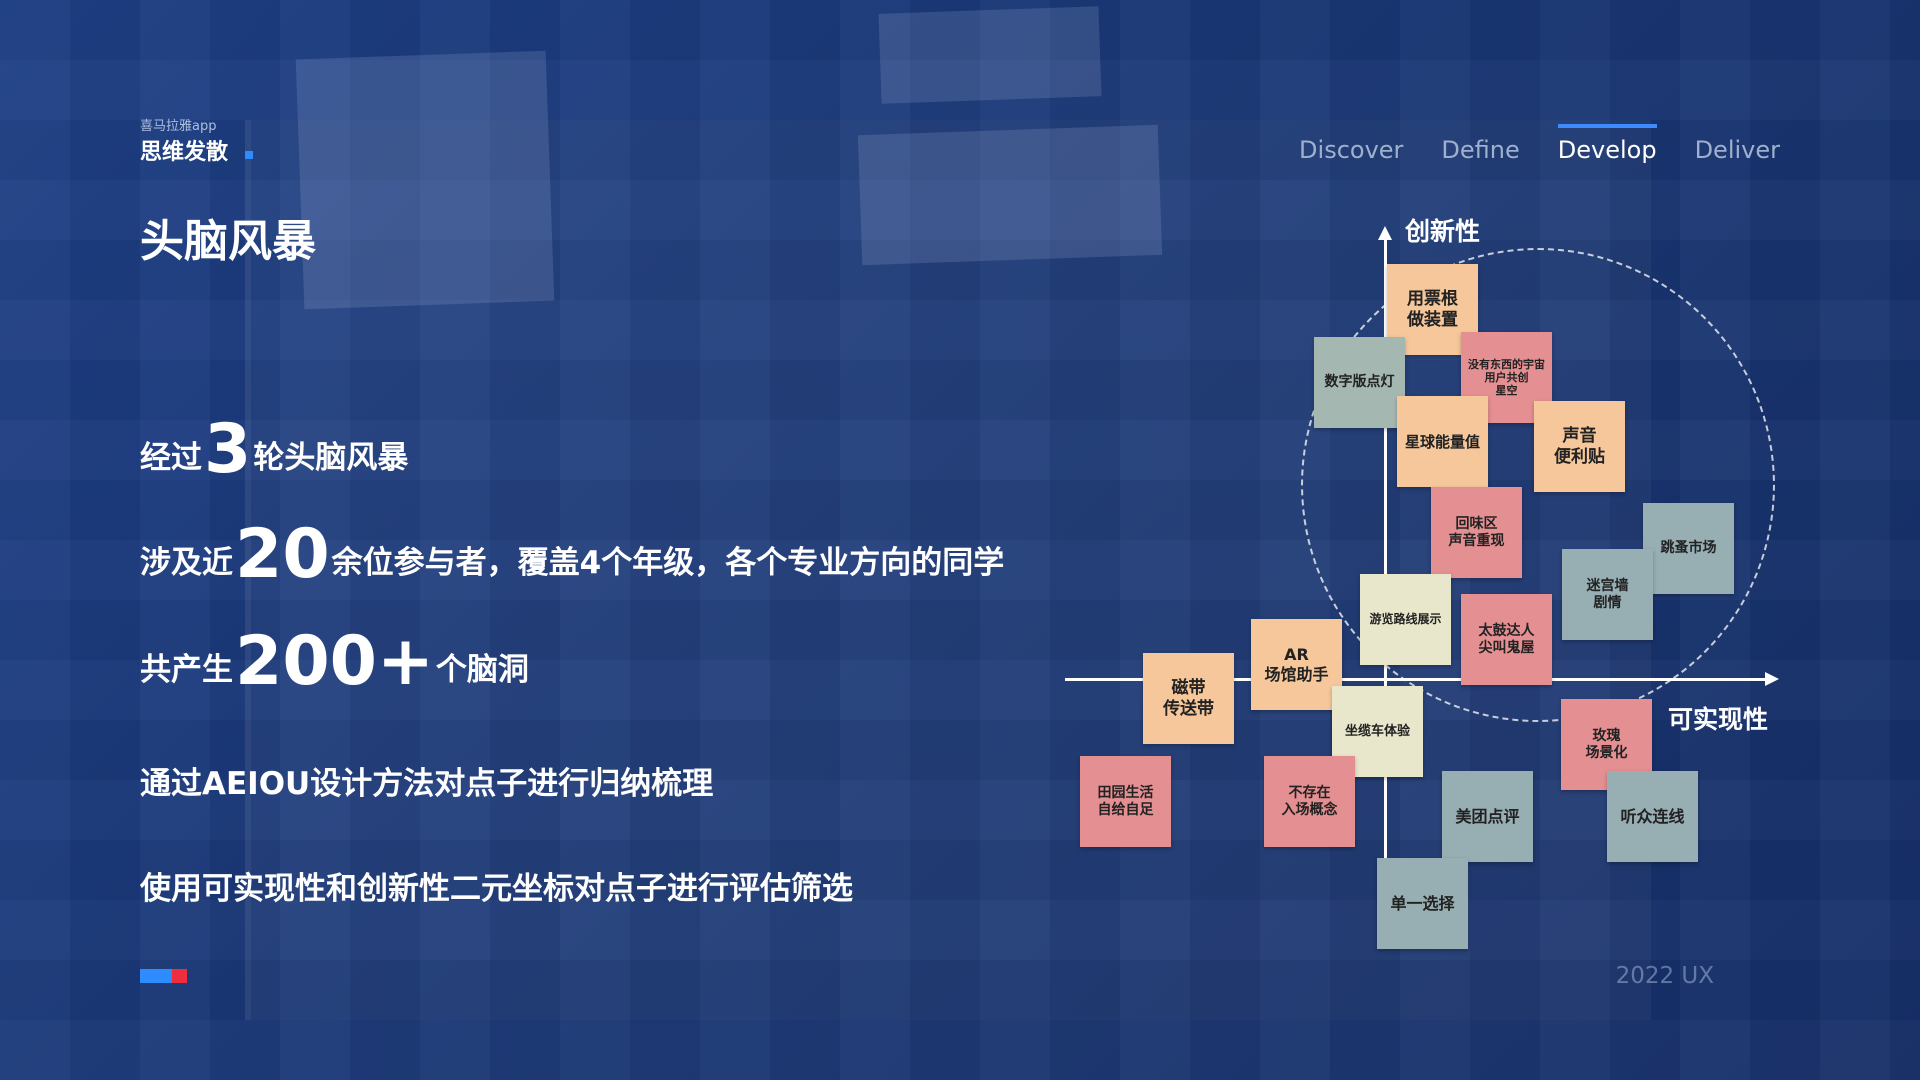 Image resolution: width=1920 pixels, height=1080 pixels. I want to click on sticky-note: 回味区 声音重现, so click(1476, 532).